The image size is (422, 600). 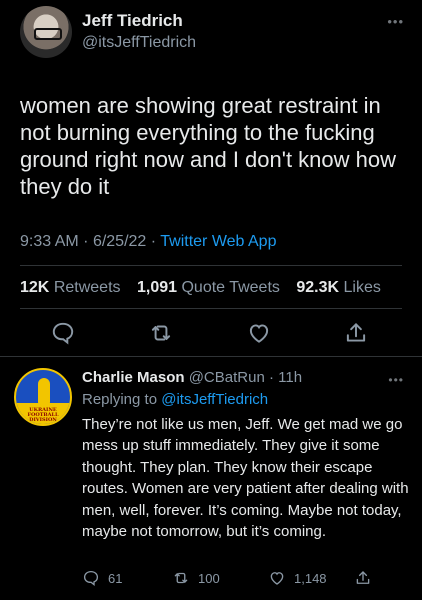 What do you see at coordinates (318, 287) in the screenshot?
I see `likes-count: 92.3K` at bounding box center [318, 287].